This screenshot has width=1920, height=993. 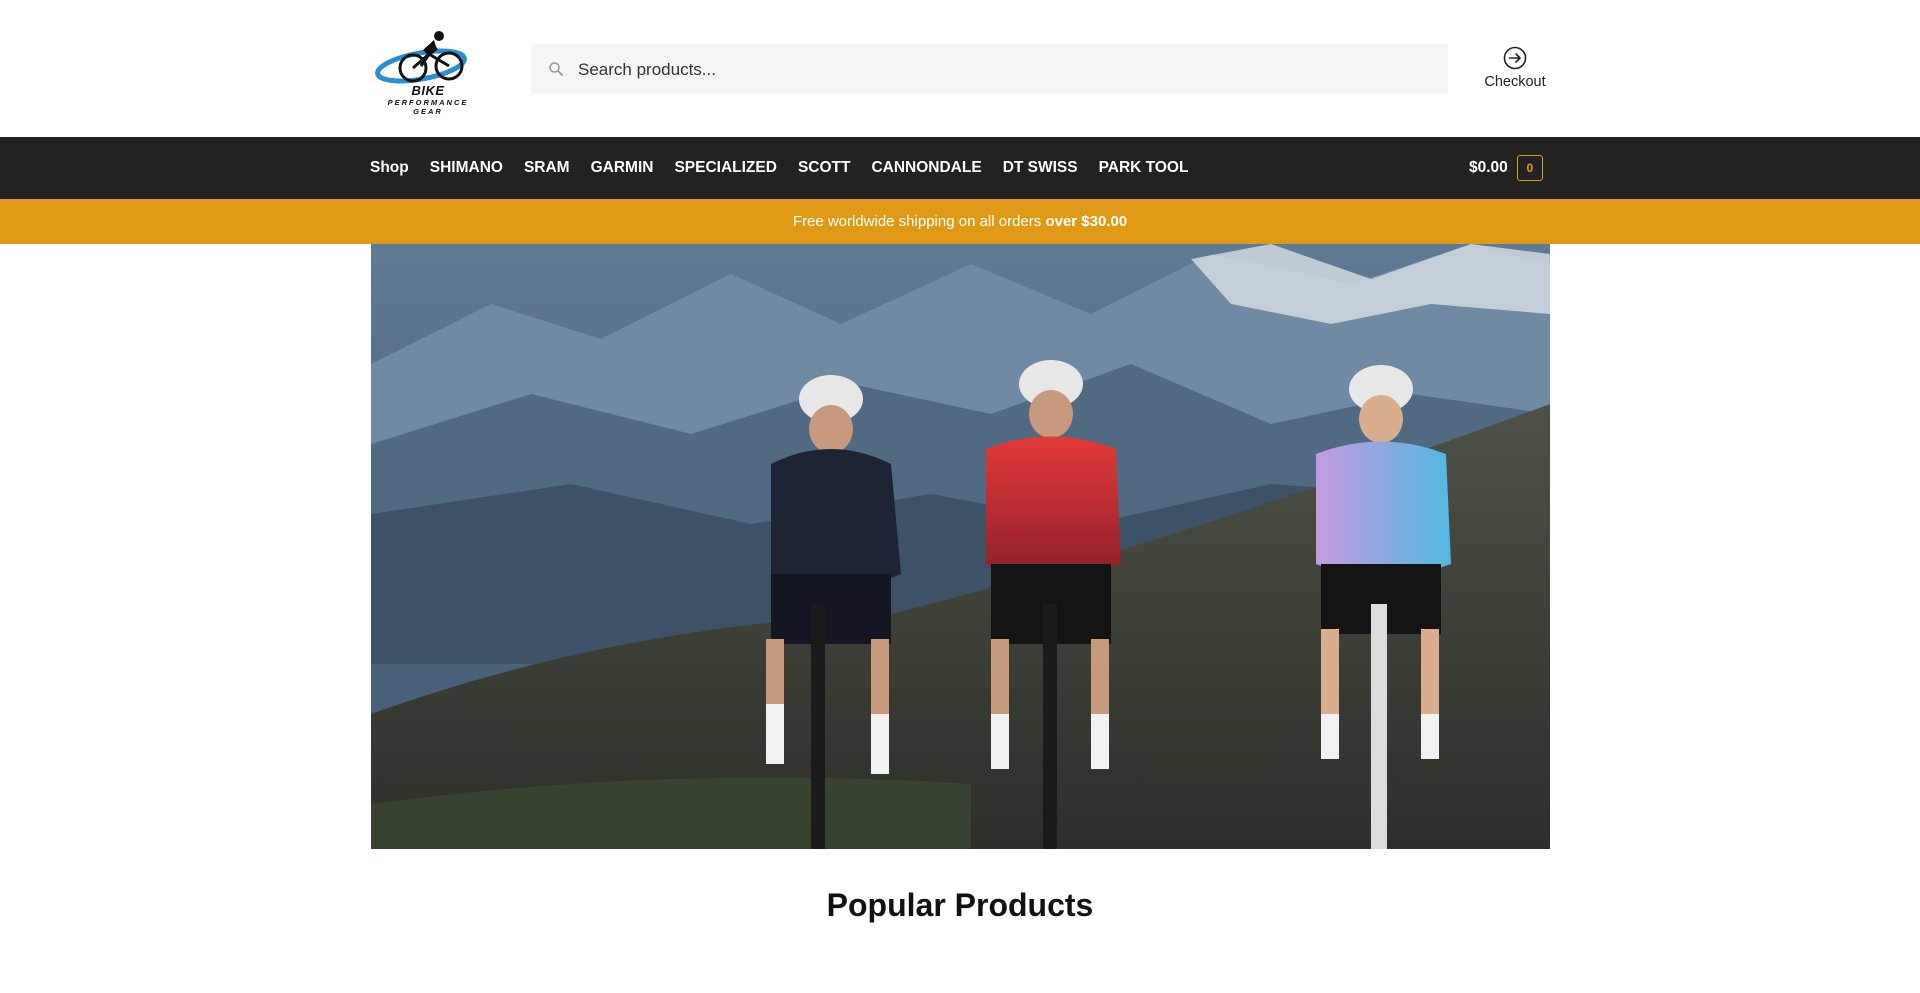 What do you see at coordinates (428, 107) in the screenshot?
I see `logo-tagline: PERFORMANCE GEAR` at bounding box center [428, 107].